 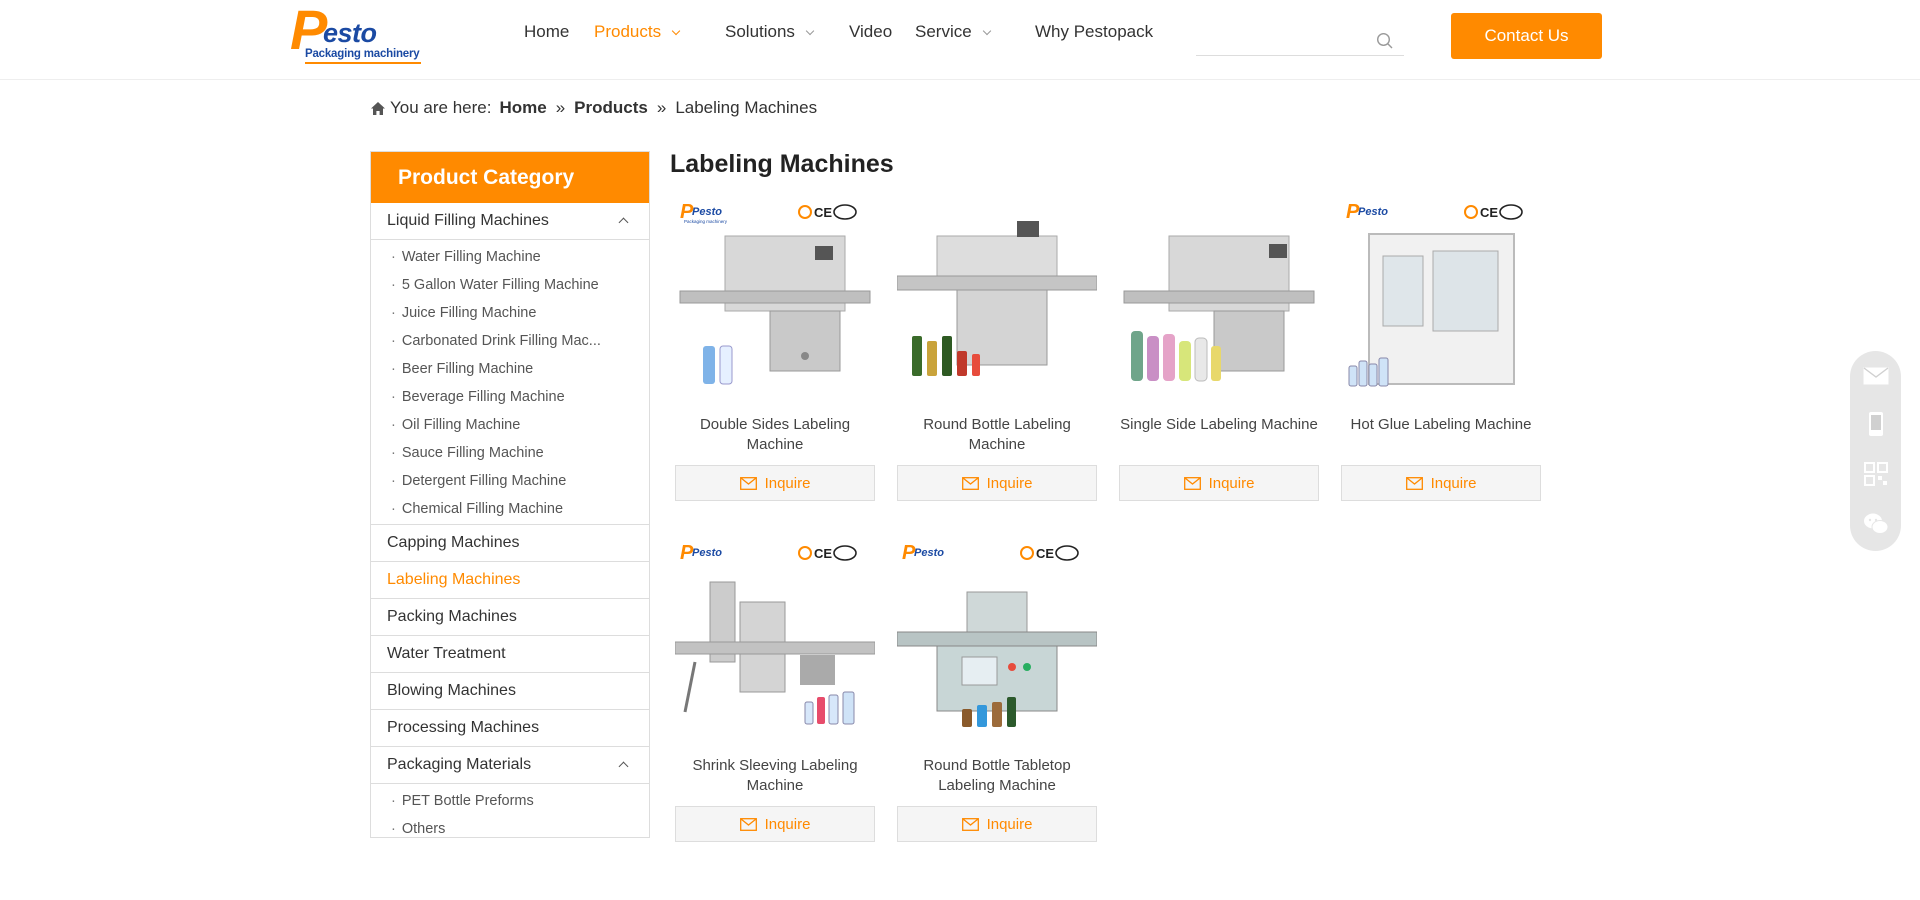 I want to click on sidebar-item-blowing: Blowing Machines, so click(x=510, y=691).